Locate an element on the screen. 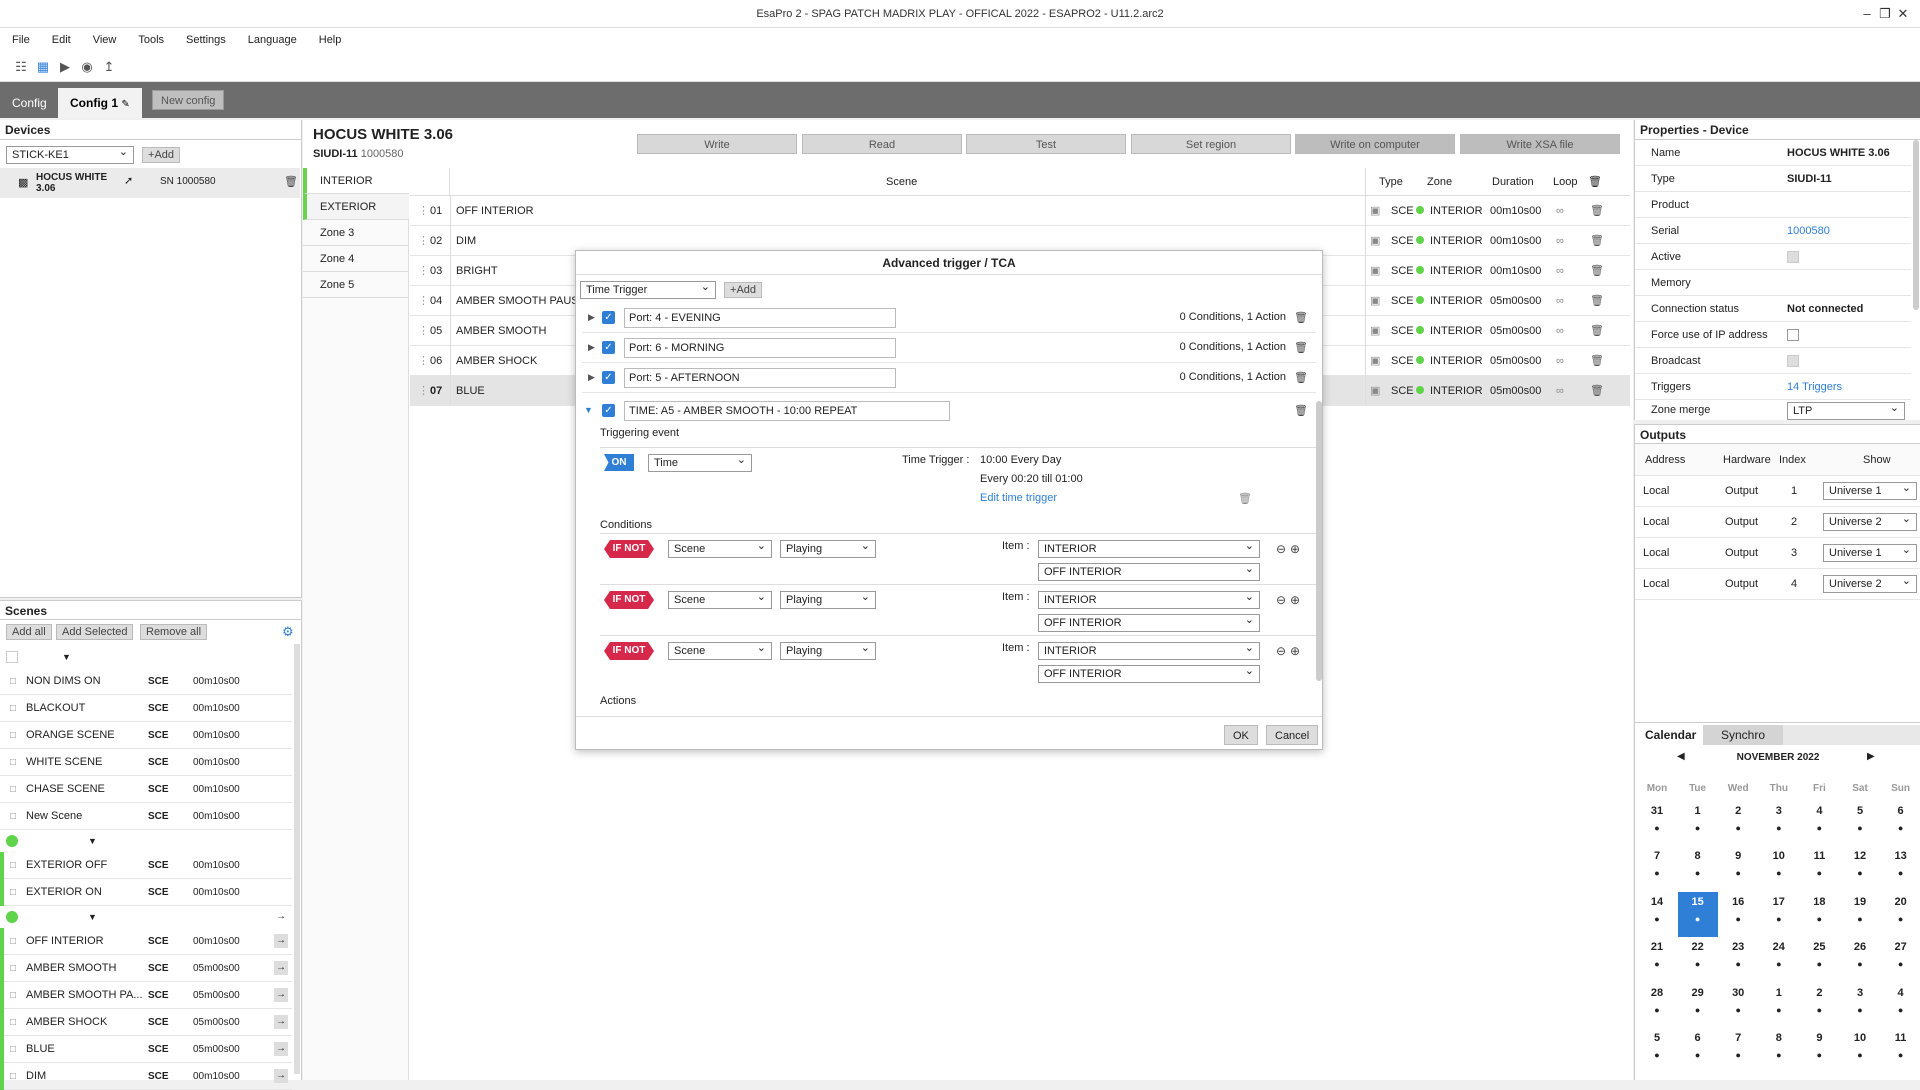 The width and height of the screenshot is (1920, 1090). expand-icon: ▶ is located at coordinates (591, 347).